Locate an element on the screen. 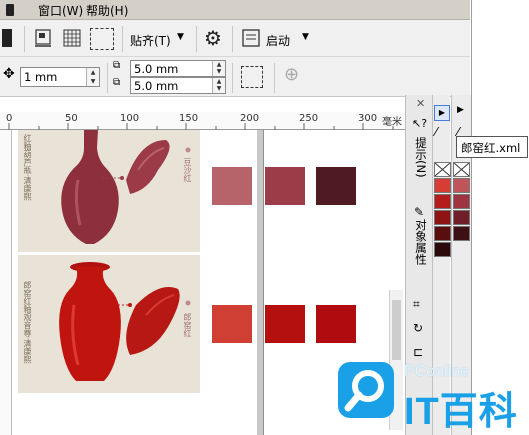 This screenshot has height=435, width=529. palette-tooltip: 郎窑红.xml is located at coordinates (492, 147).